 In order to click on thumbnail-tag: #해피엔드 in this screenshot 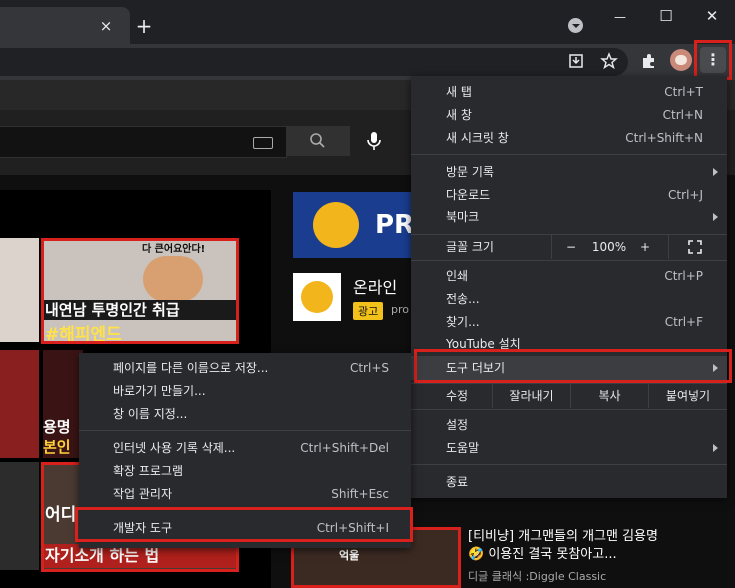, I will do `click(83, 335)`.